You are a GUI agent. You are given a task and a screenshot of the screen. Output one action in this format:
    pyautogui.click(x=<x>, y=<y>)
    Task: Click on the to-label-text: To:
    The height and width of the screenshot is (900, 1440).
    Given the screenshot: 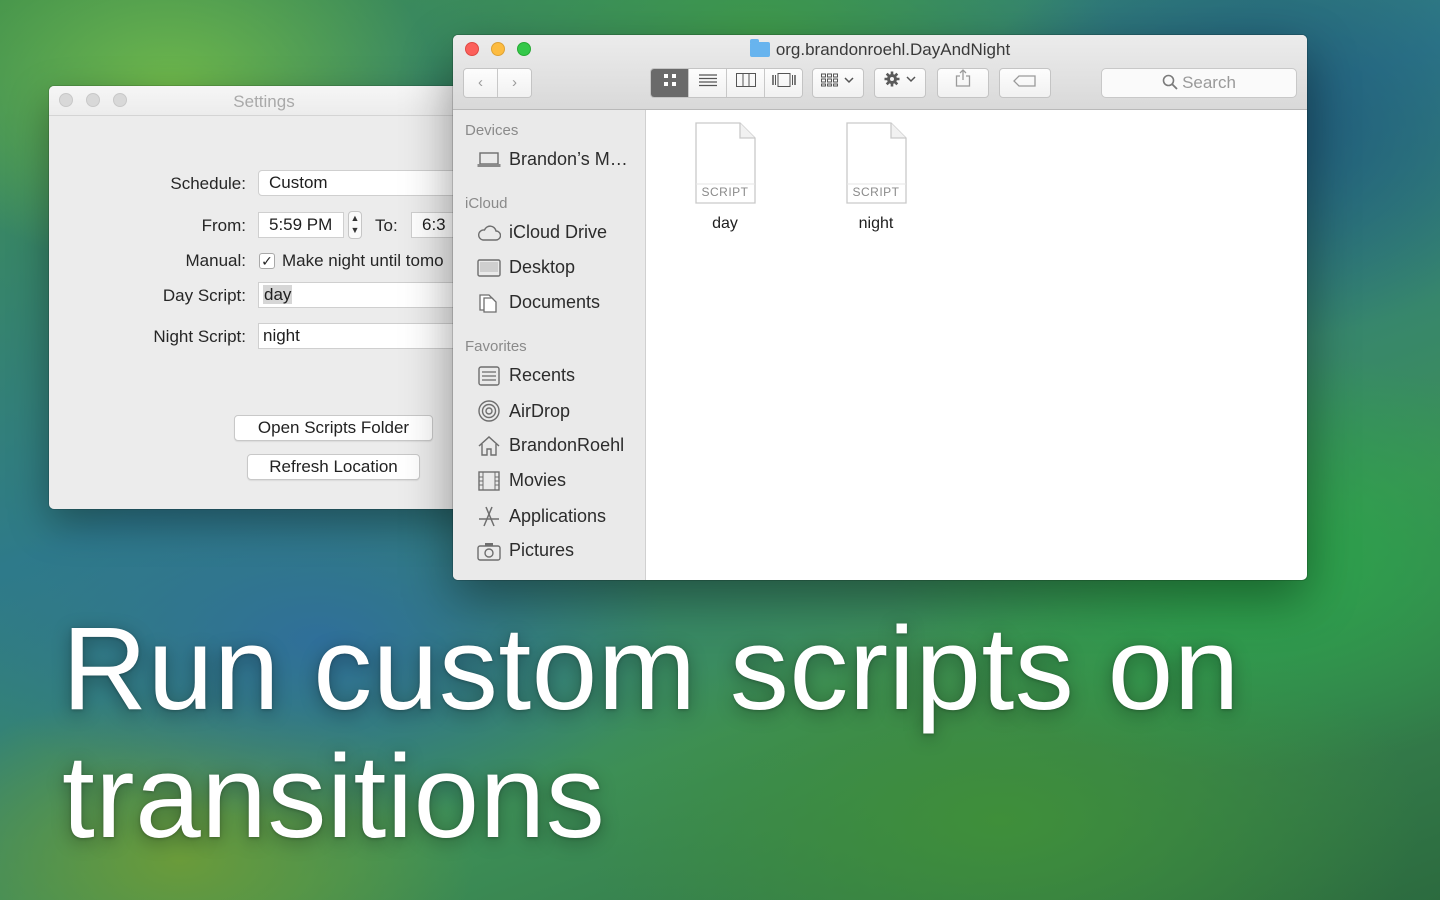 What is the action you would take?
    pyautogui.click(x=386, y=225)
    